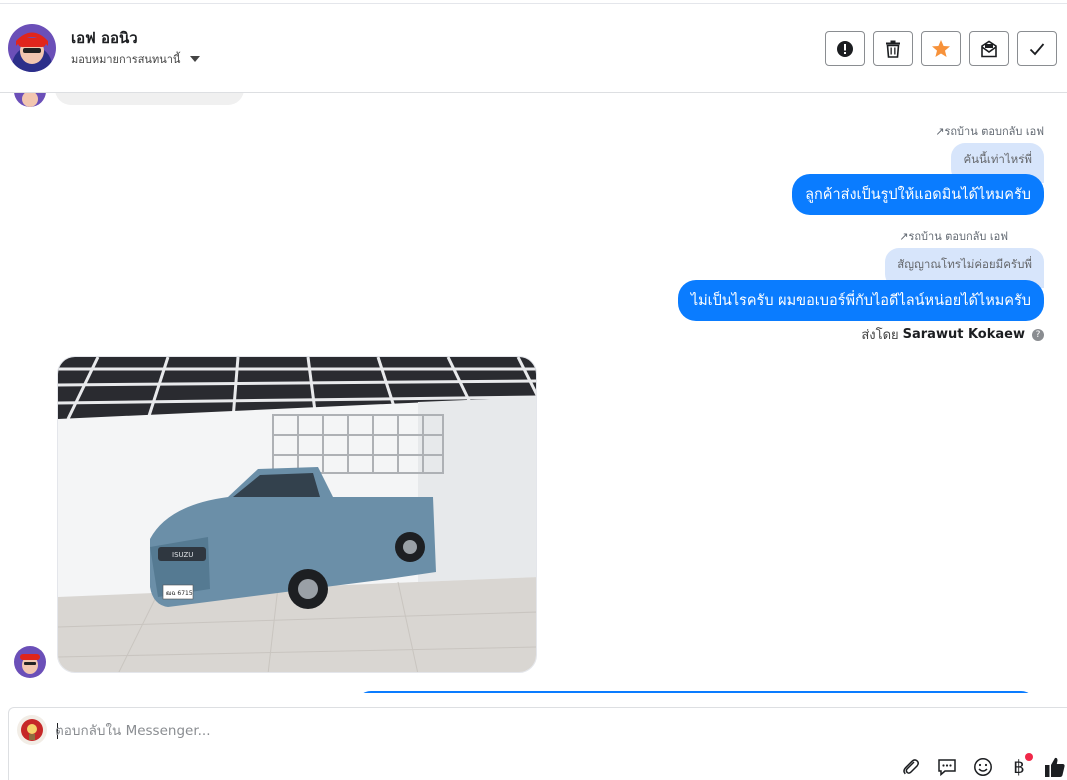 The image size is (1067, 780). What do you see at coordinates (533, 48) in the screenshot?
I see `conversation-header: เอฟ ออนิว มอบหมายการสนทนานี้` at bounding box center [533, 48].